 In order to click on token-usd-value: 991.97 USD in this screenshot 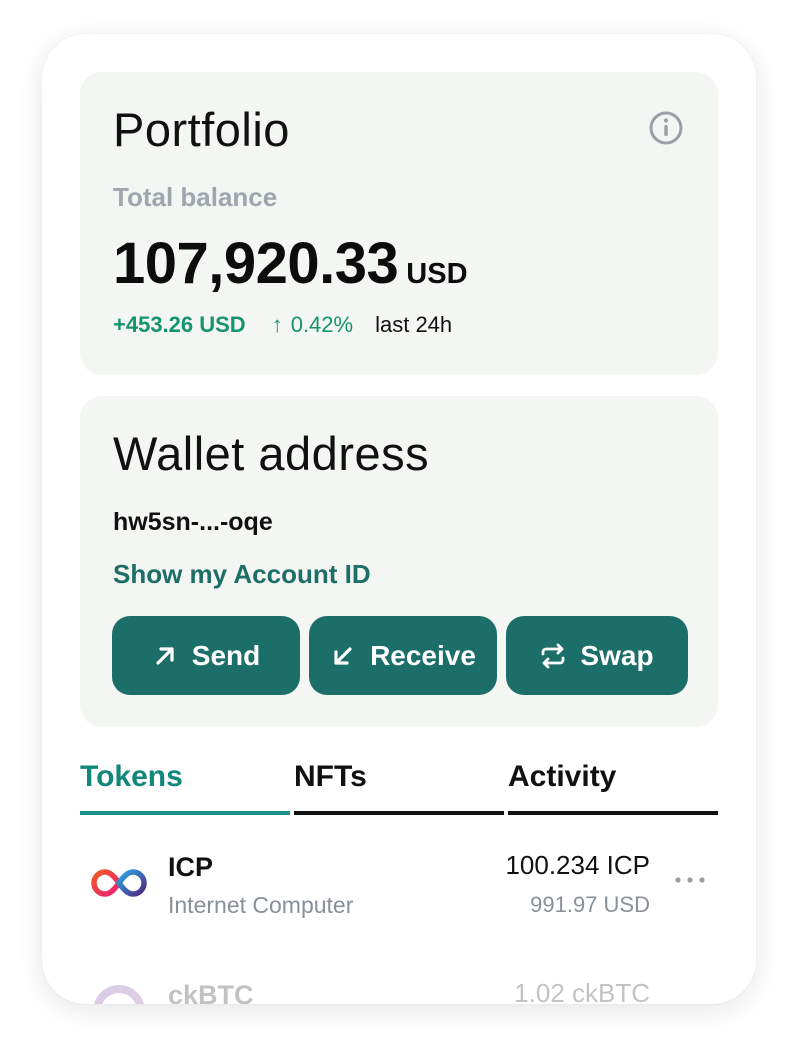, I will do `click(590, 904)`.